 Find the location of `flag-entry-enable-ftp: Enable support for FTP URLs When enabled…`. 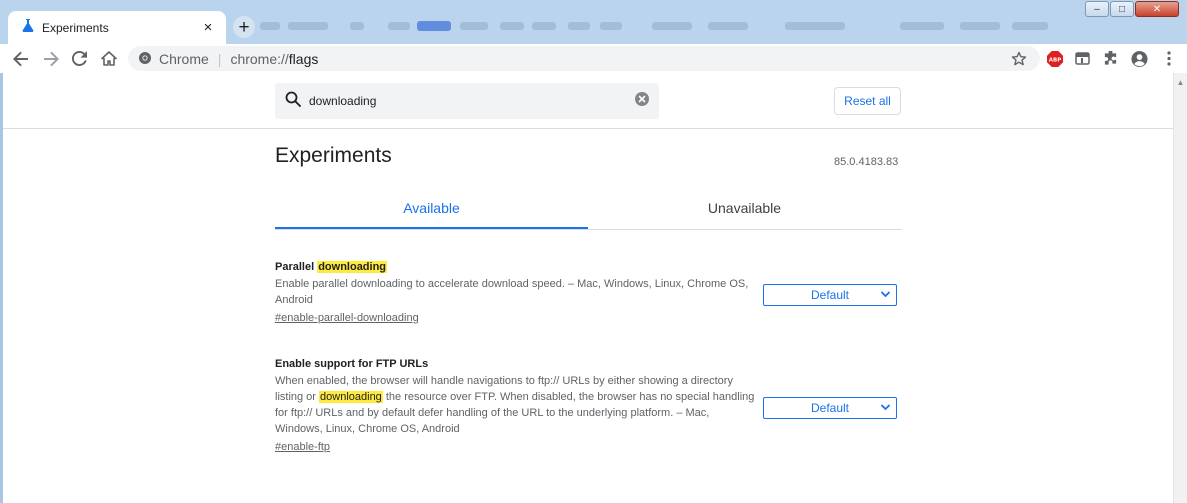

flag-entry-enable-ftp: Enable support for FTP URLs When enabled… is located at coordinates (515, 406).